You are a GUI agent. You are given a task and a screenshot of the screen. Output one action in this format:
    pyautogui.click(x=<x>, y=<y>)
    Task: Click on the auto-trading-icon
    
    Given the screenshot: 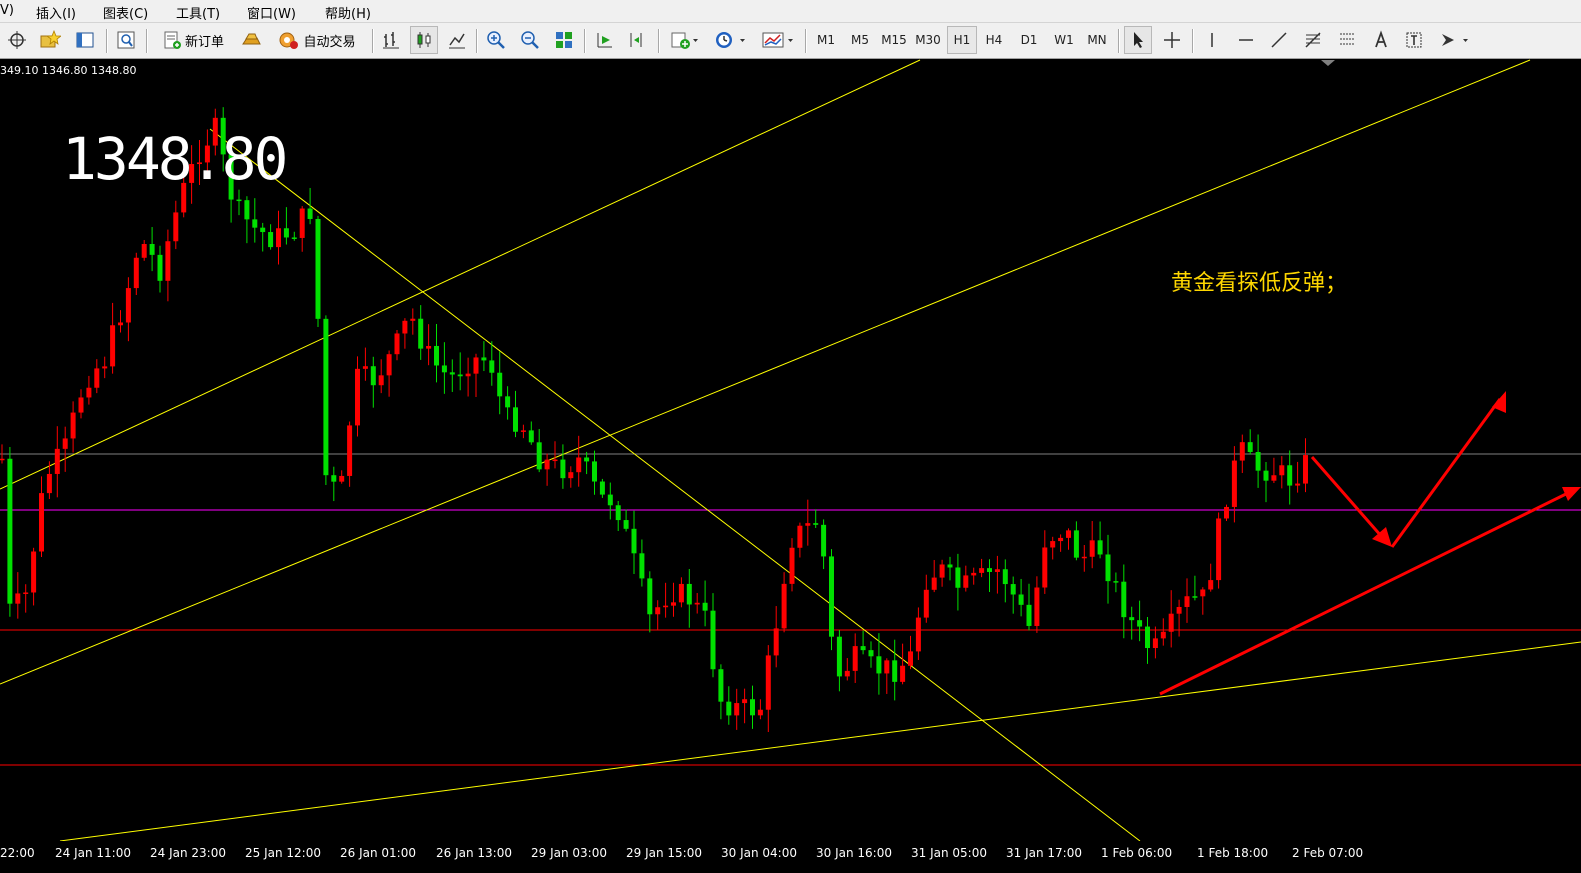 What is the action you would take?
    pyautogui.click(x=289, y=40)
    